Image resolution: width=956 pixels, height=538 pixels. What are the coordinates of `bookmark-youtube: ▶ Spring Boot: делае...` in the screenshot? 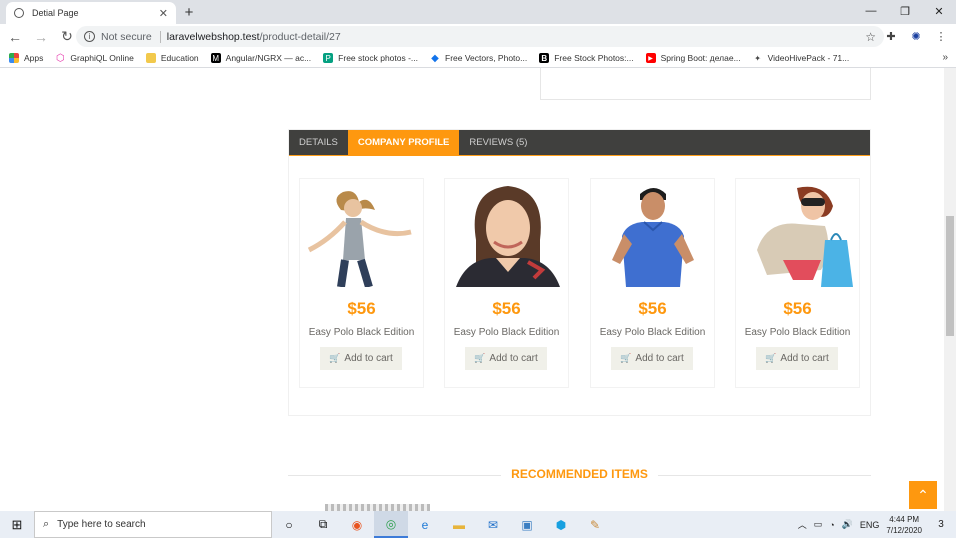 It's located at (693, 58).